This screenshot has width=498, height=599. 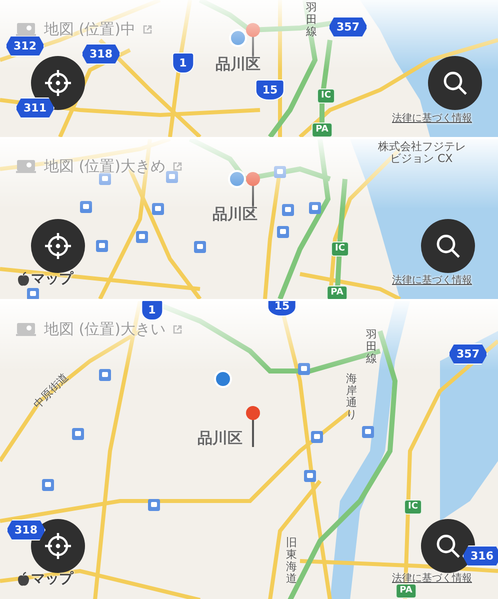 I want to click on map-label: 旧東海道, so click(x=291, y=561).